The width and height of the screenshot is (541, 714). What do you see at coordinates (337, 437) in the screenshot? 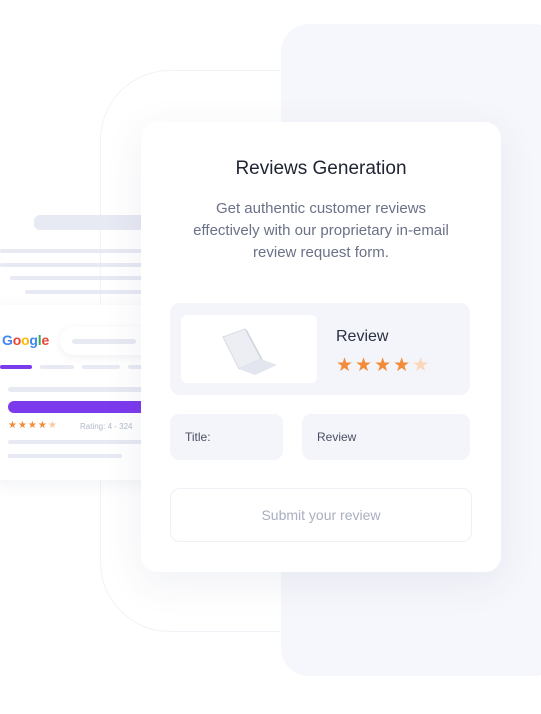
I see `review-field-label: Review` at bounding box center [337, 437].